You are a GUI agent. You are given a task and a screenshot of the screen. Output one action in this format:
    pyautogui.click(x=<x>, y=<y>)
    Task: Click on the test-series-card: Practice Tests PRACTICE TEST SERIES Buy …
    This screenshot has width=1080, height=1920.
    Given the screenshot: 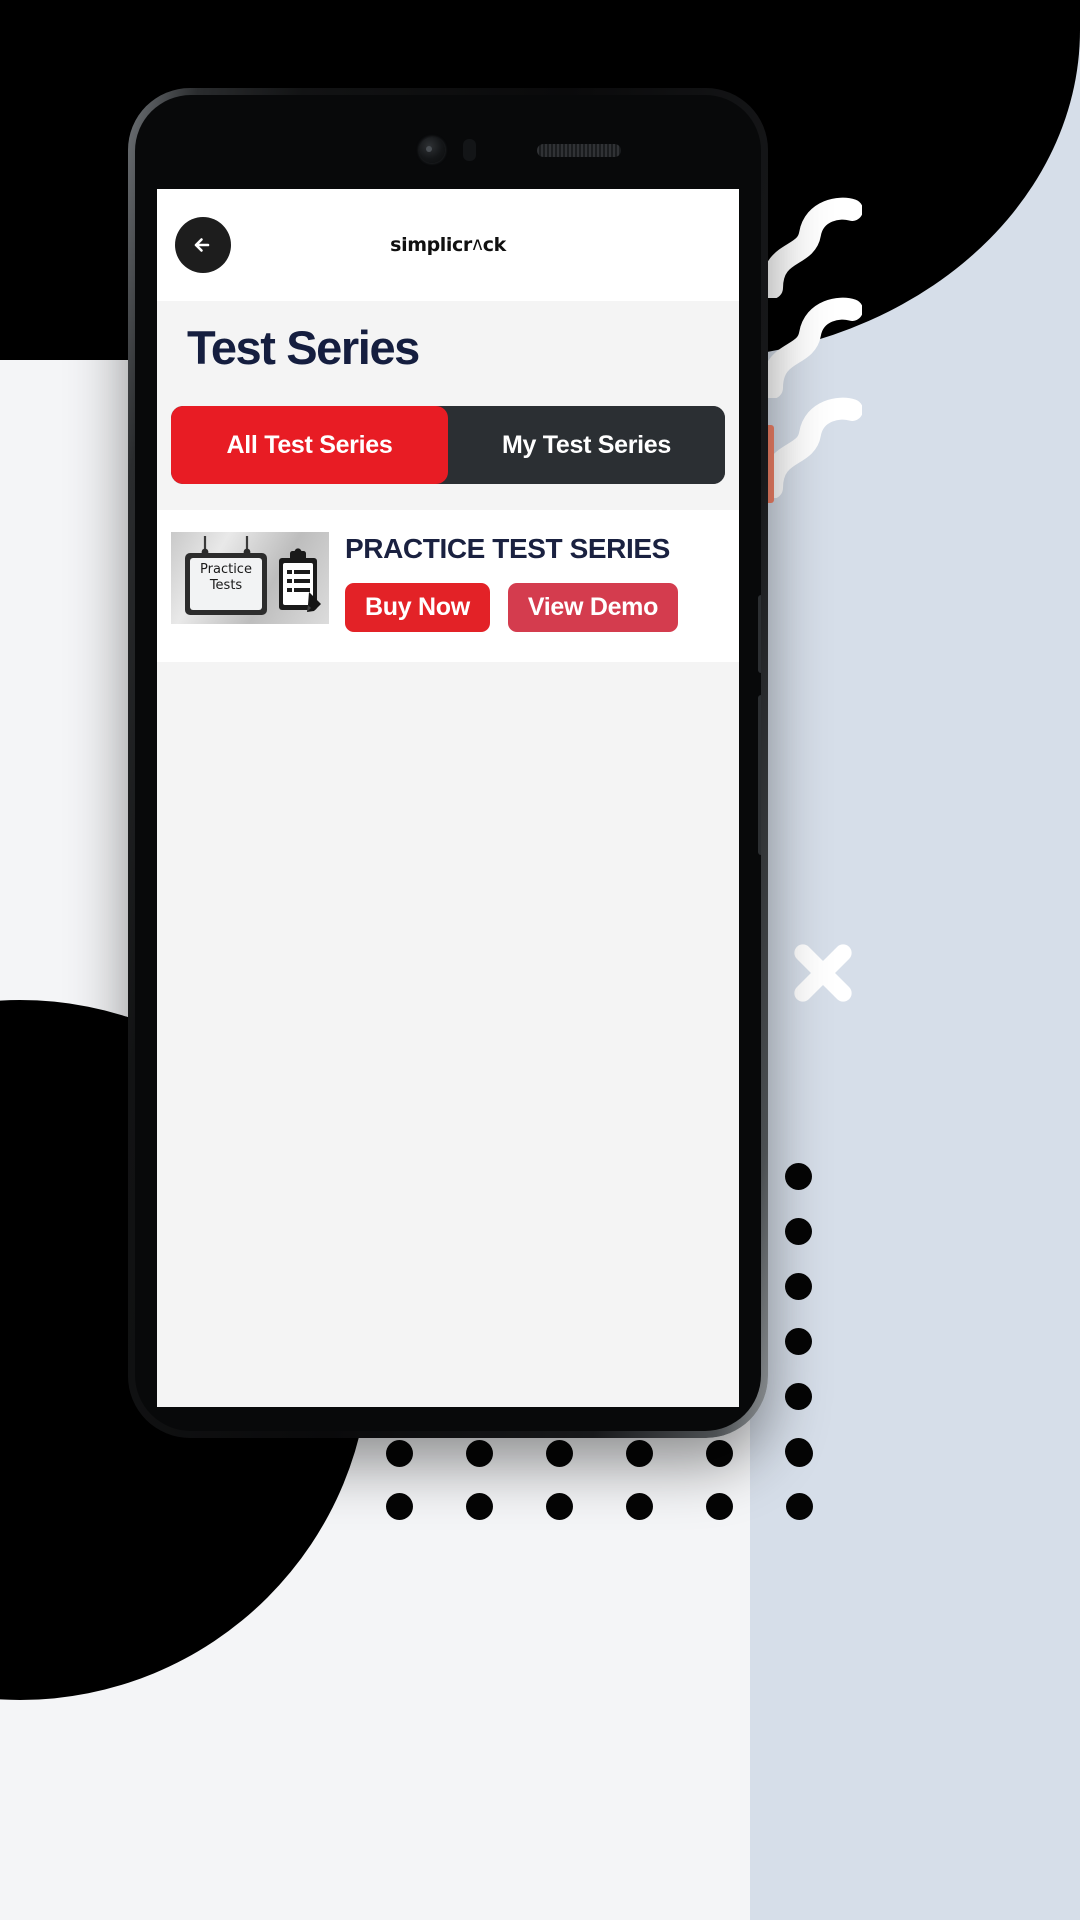 What is the action you would take?
    pyautogui.click(x=448, y=586)
    